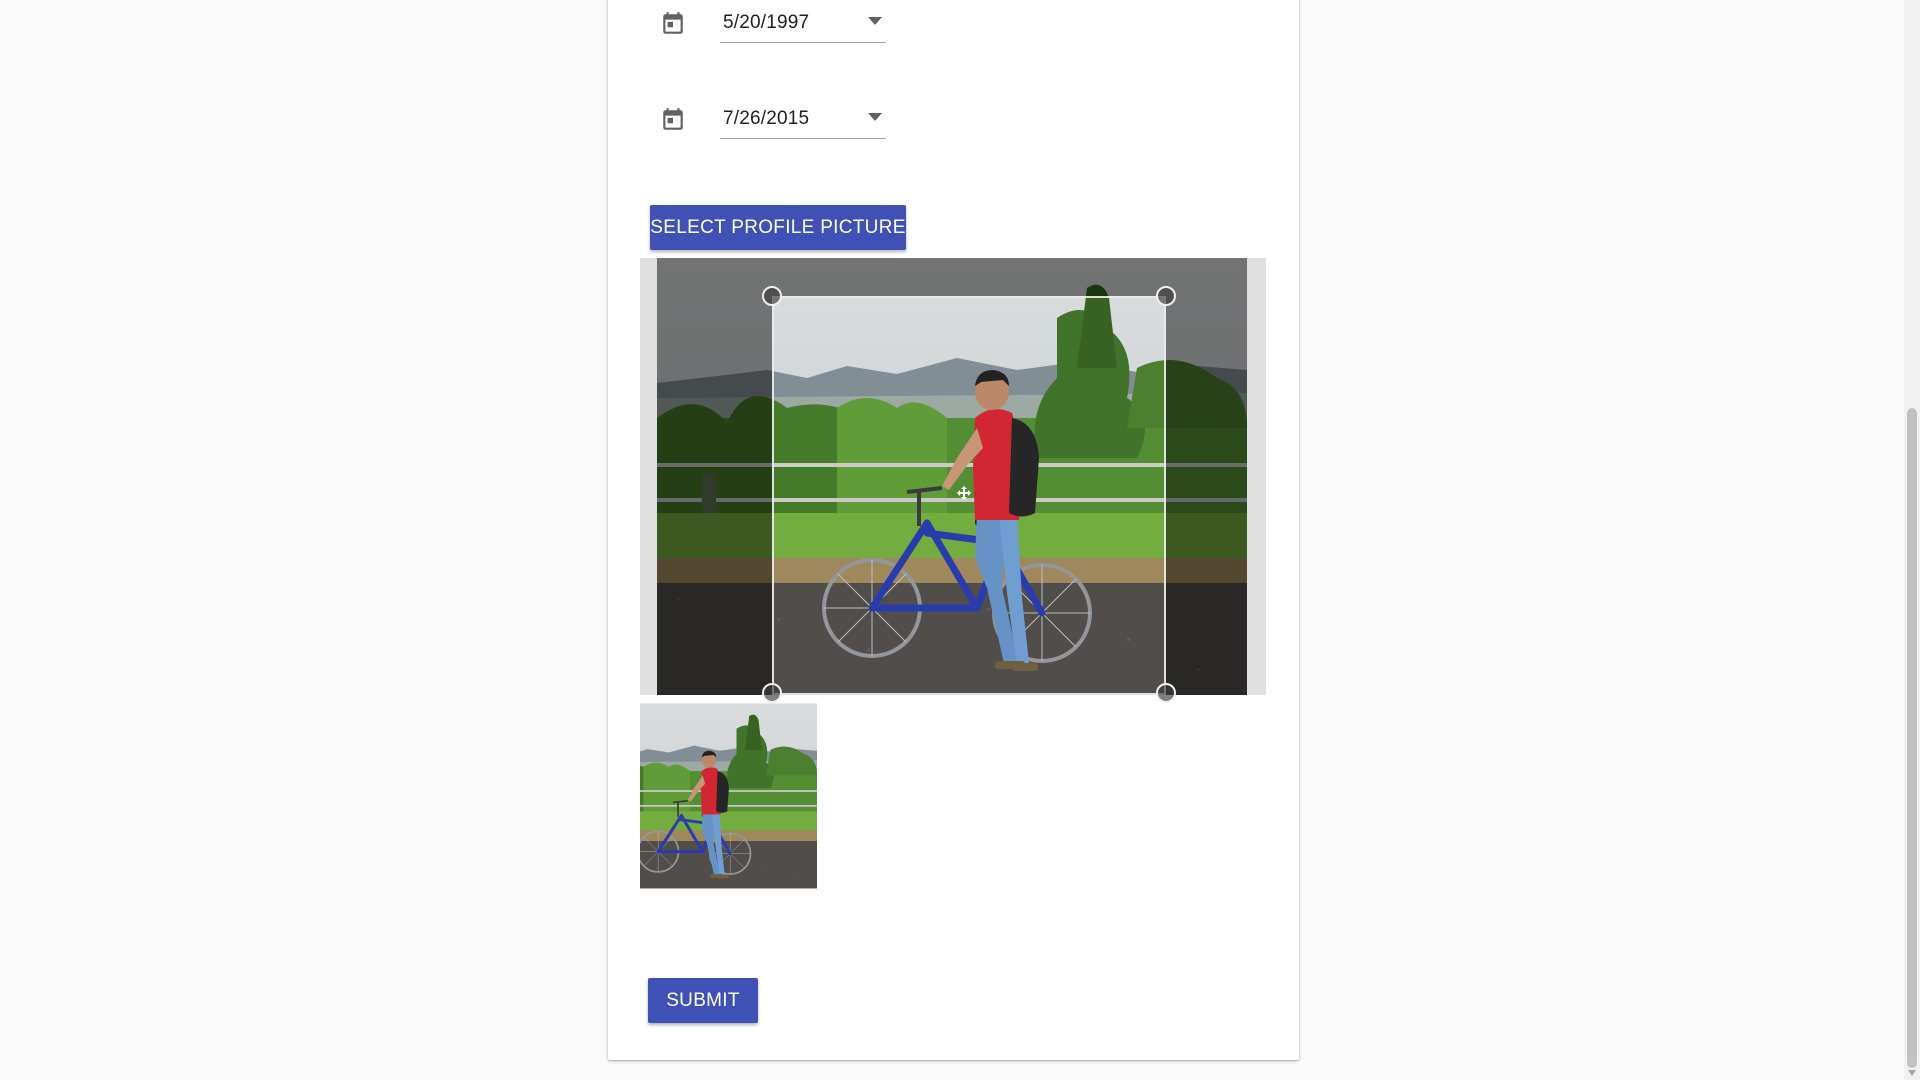 The image size is (1920, 1080). I want to click on scroll-down-arrow-icon, so click(1912, 1073).